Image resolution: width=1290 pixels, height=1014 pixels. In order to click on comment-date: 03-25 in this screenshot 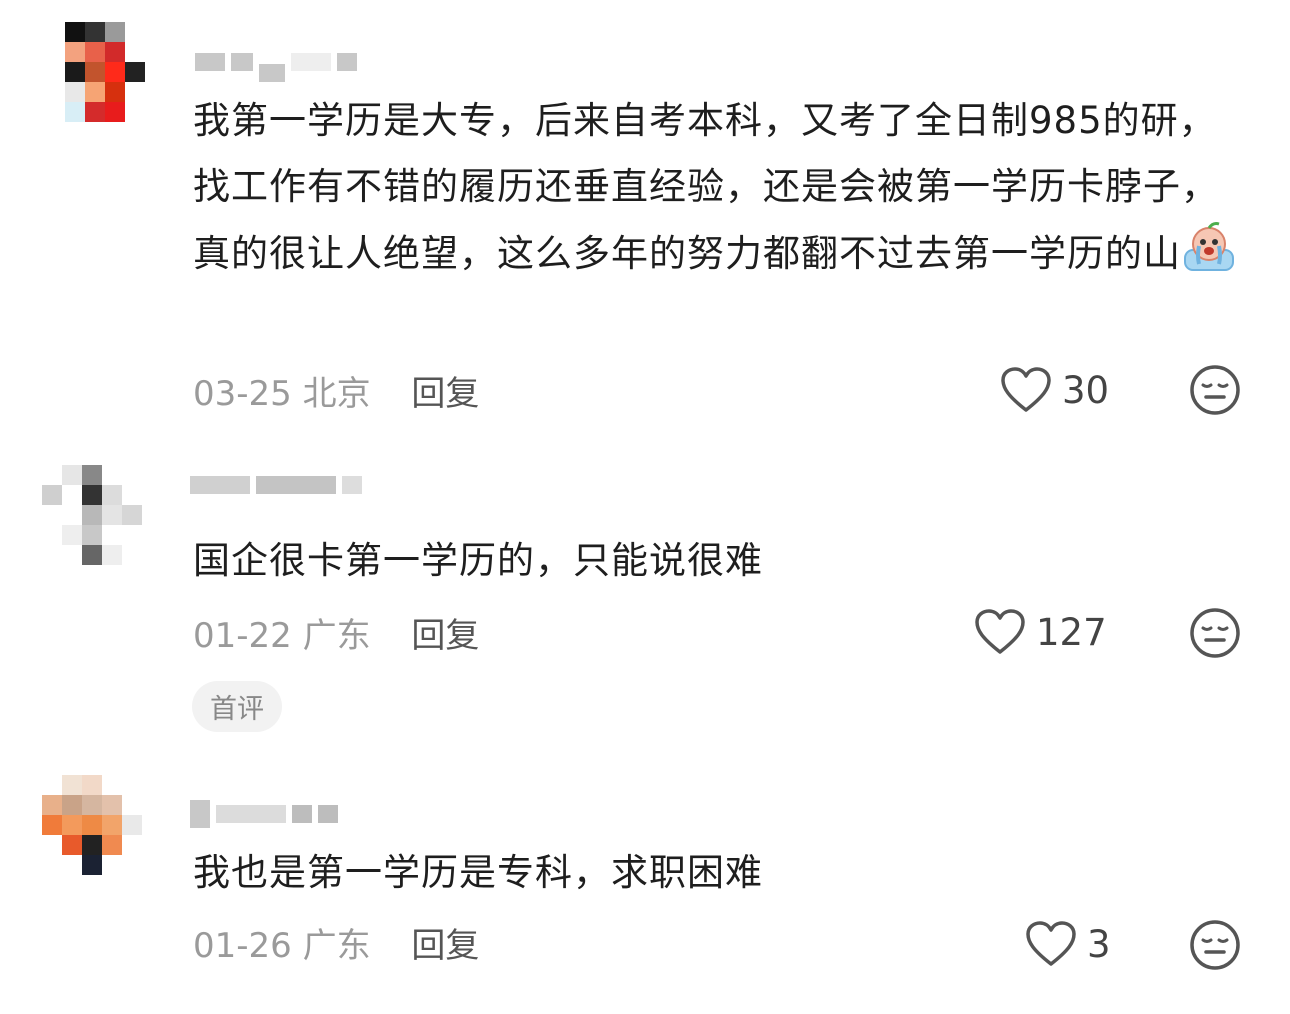, I will do `click(242, 394)`.